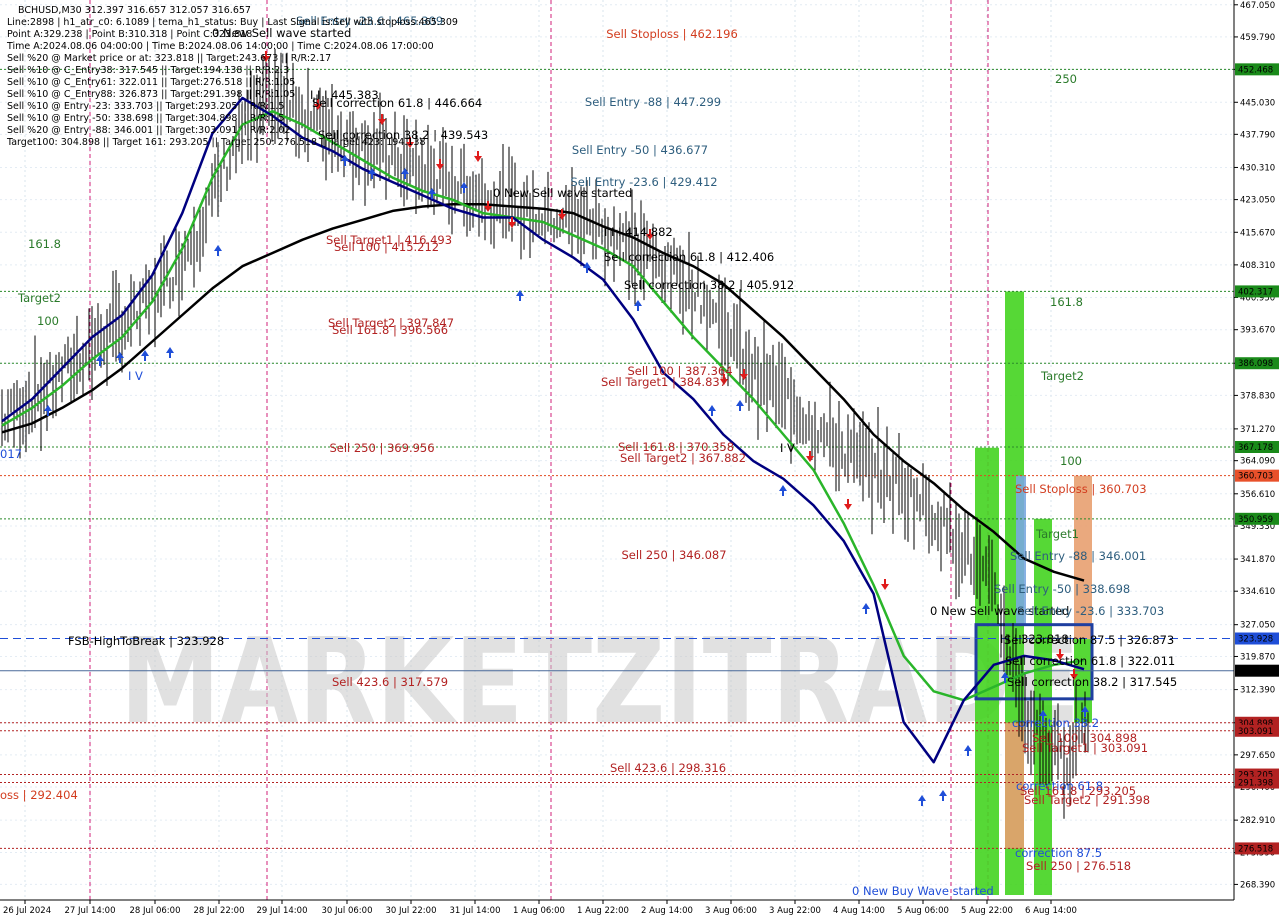 The height and width of the screenshot is (920, 1280). Describe the element at coordinates (475, 911) in the screenshot. I see `x-tick-label: 31 Jul 14:00` at that location.